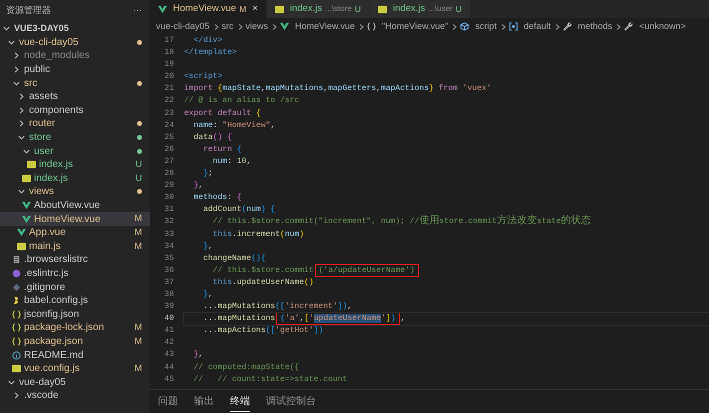 Image resolution: width=709 pixels, height=413 pixels. What do you see at coordinates (325, 27) in the screenshot?
I see `breadcrumb-item: HomeView.vue` at bounding box center [325, 27].